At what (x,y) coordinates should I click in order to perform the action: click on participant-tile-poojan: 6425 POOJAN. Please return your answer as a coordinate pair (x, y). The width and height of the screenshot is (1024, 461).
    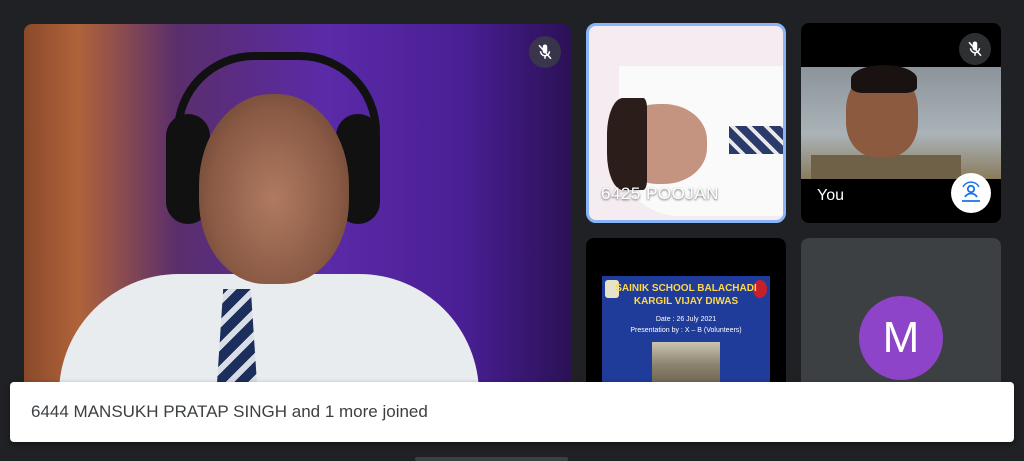
    Looking at the image, I should click on (686, 123).